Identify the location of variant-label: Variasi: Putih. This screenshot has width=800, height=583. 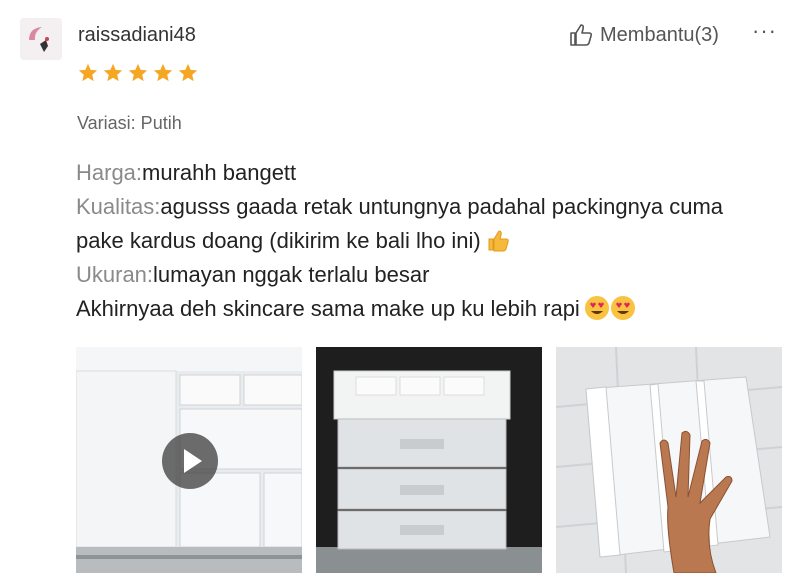
(129, 123).